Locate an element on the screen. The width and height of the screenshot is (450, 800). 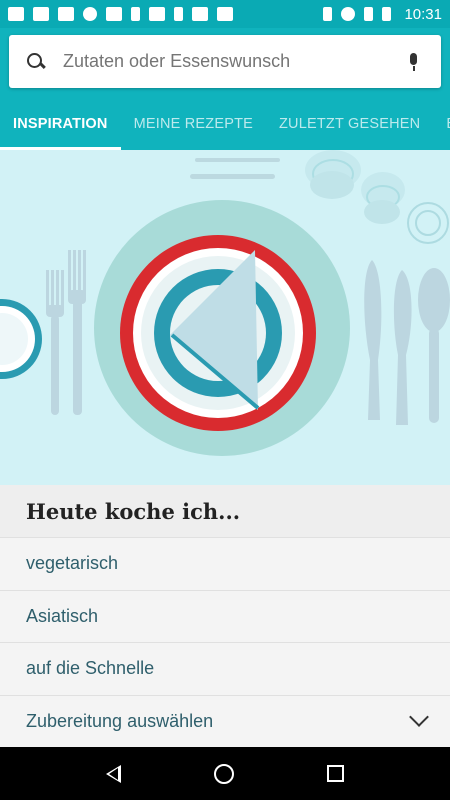
home-icon is located at coordinates (223, 773).